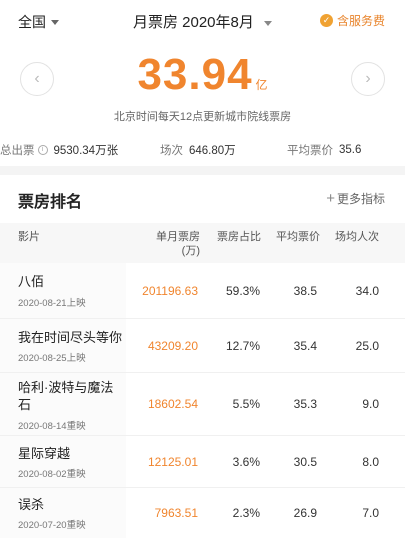 The width and height of the screenshot is (405, 543). Describe the element at coordinates (170, 244) in the screenshot. I see `column-gross: 单月票房 (万)` at that location.